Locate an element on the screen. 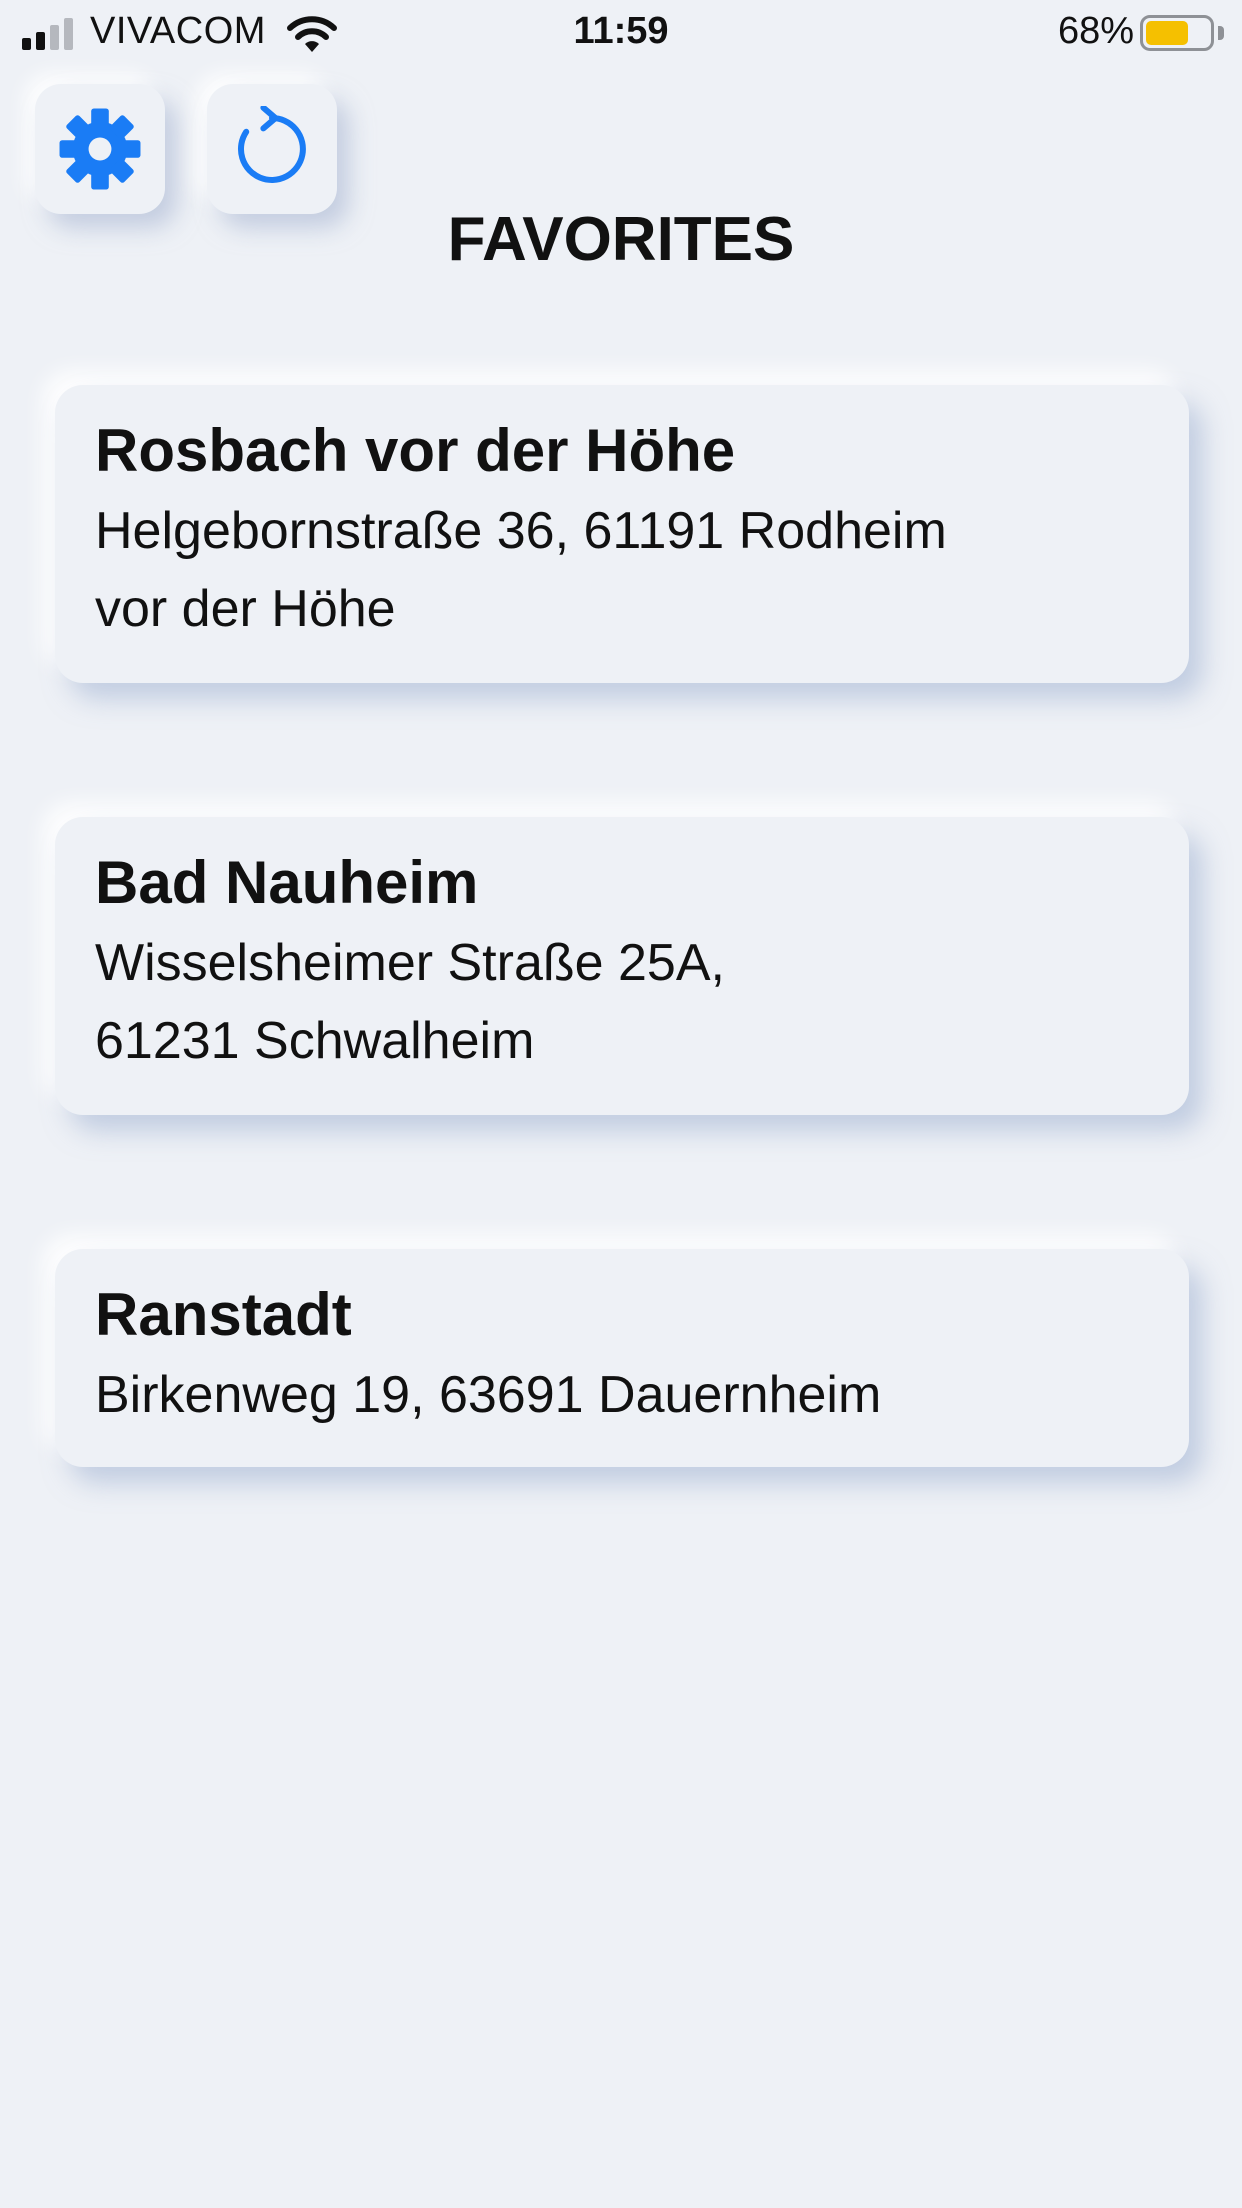  battery-tip is located at coordinates (1221, 33).